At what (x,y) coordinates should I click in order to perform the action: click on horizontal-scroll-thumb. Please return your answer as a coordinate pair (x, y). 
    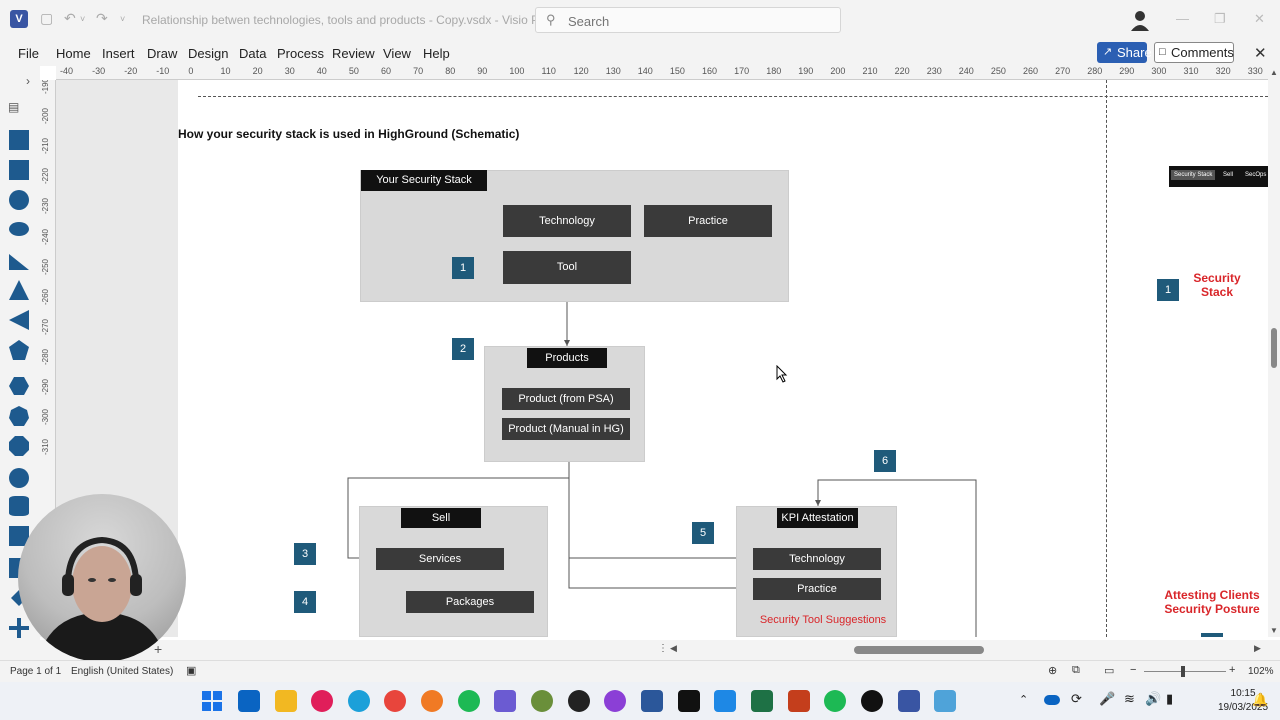
    Looking at the image, I should click on (919, 650).